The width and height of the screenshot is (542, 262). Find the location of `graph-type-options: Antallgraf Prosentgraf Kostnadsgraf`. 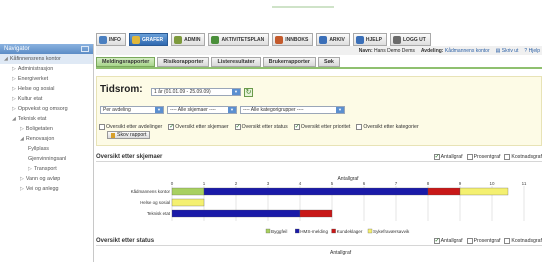

graph-type-options: Antallgraf Prosentgraf Kostnadsgraf is located at coordinates (487, 156).